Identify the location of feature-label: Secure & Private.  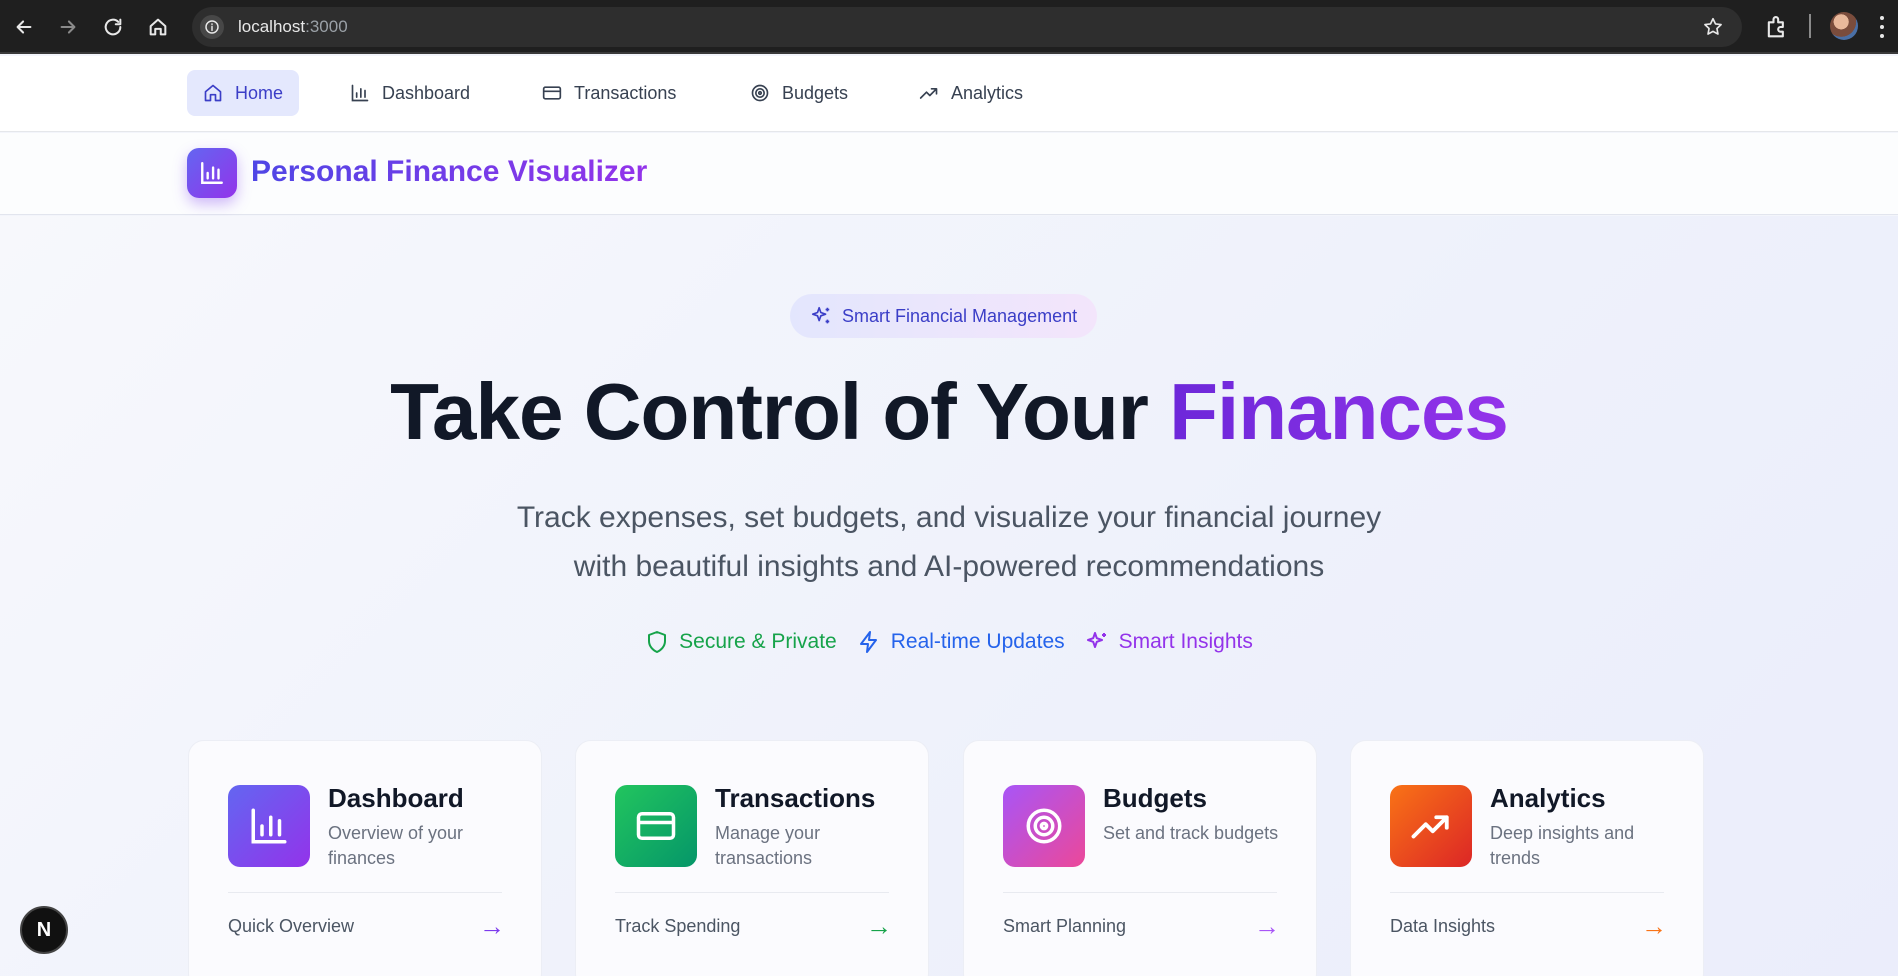
(758, 641).